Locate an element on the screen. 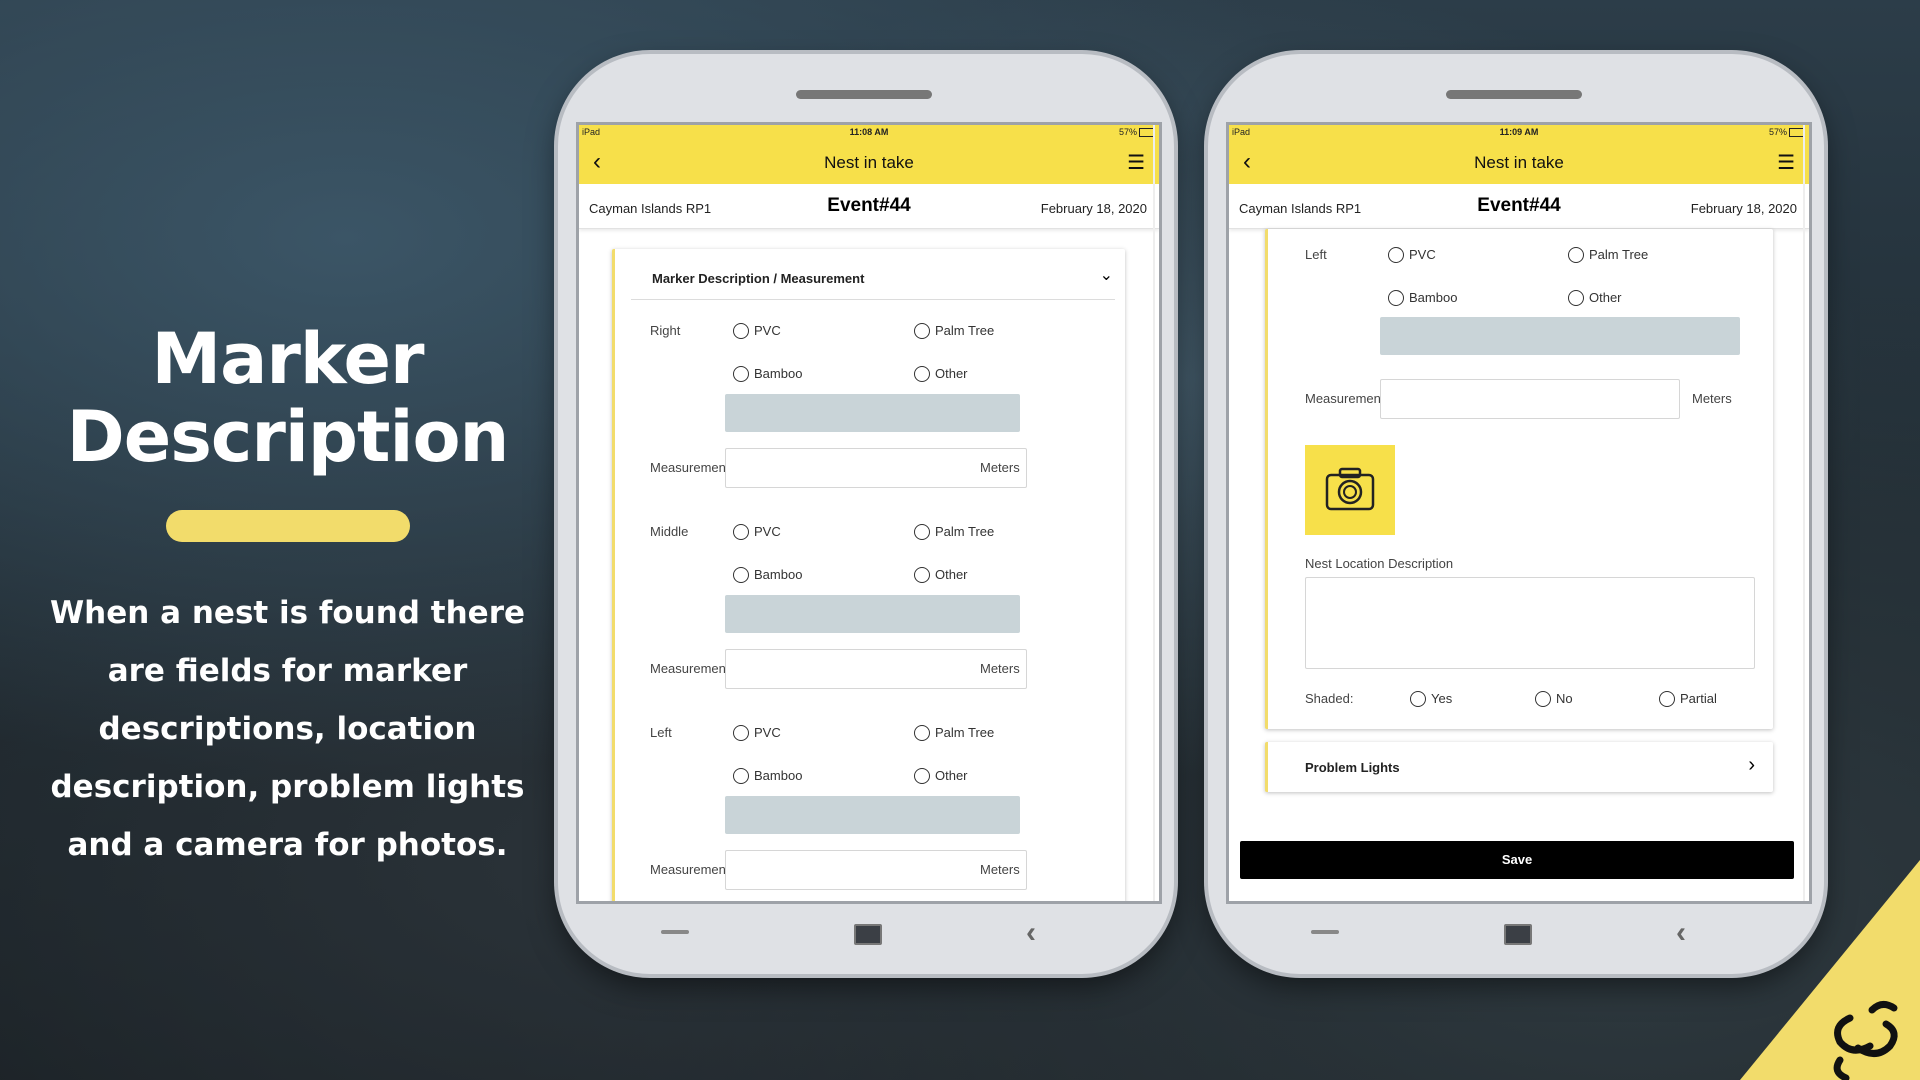  radio-right-pvc is located at coordinates (741, 331).